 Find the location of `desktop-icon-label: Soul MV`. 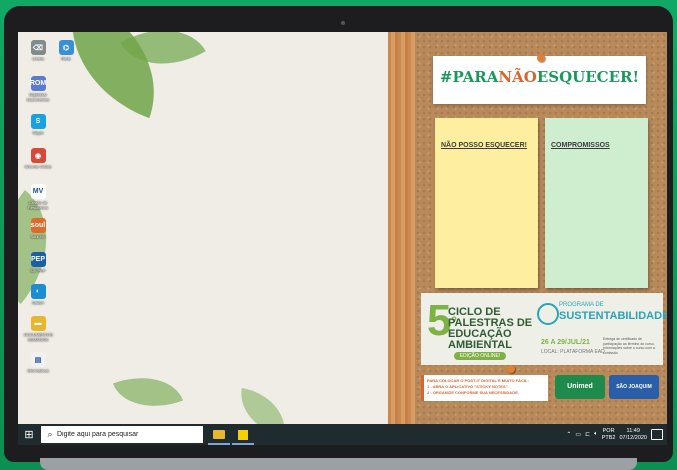

desktop-icon-label: Soul MV is located at coordinates (38, 236).